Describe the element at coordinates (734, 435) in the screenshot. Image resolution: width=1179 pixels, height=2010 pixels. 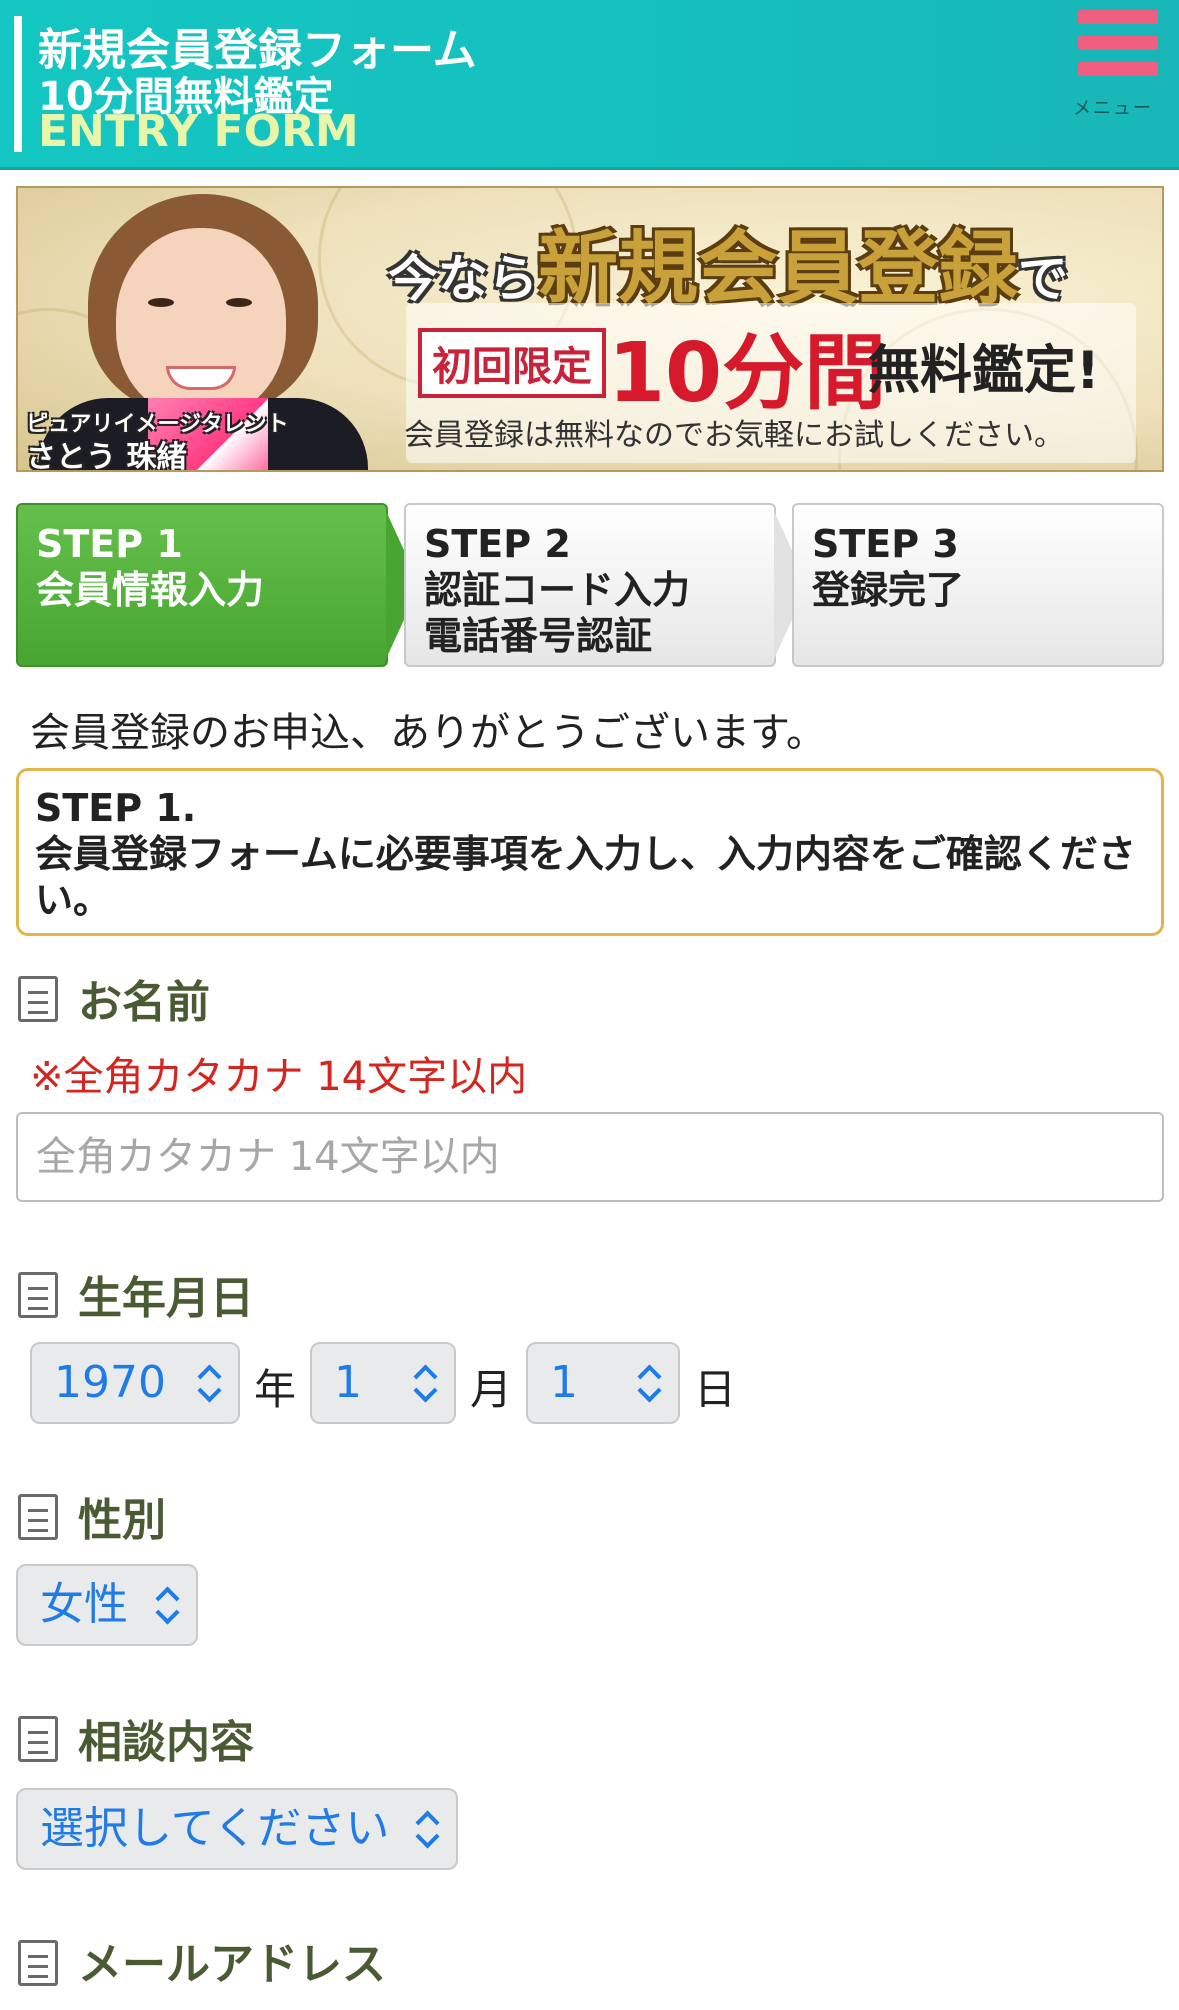
I see `banner-note: 会員登録は無料なのでお気軽にお試しください。` at that location.